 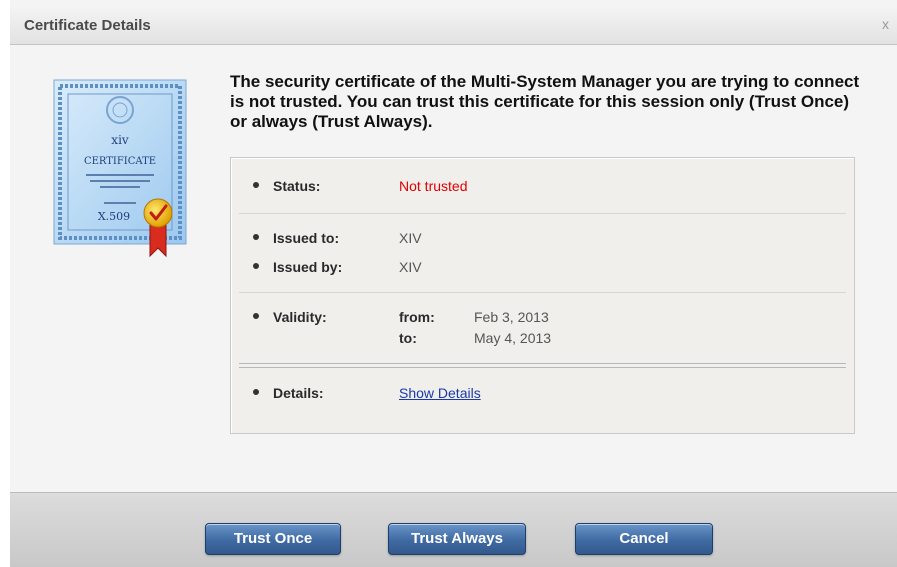 What do you see at coordinates (114, 216) in the screenshot?
I see `cert-x509-text: X.509` at bounding box center [114, 216].